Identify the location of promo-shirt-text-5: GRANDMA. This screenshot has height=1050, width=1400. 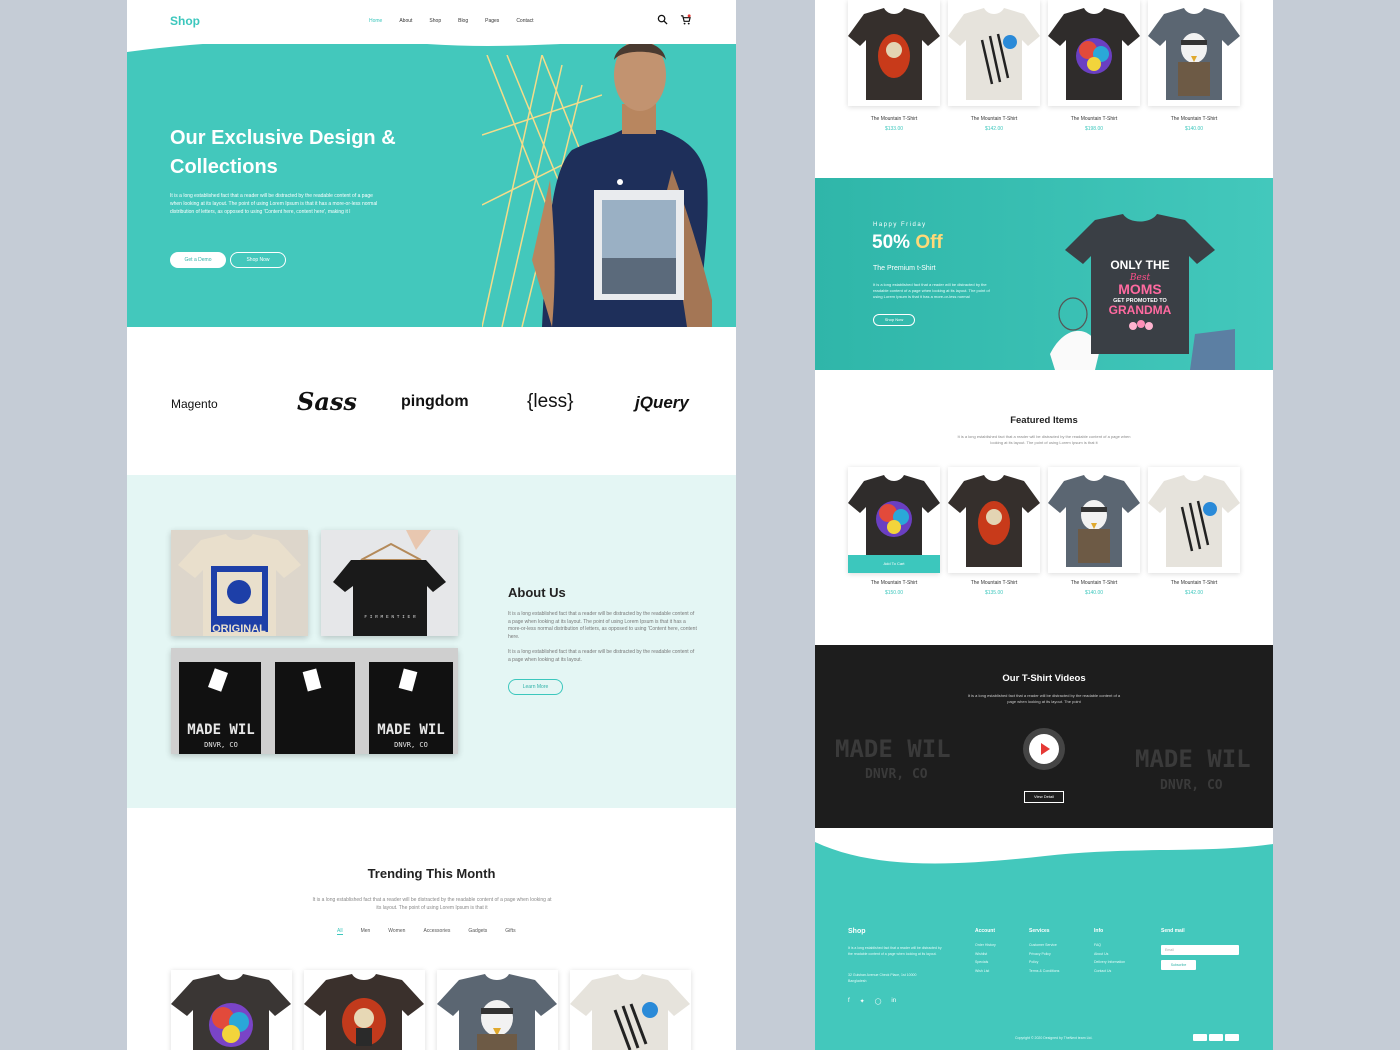
(1140, 310).